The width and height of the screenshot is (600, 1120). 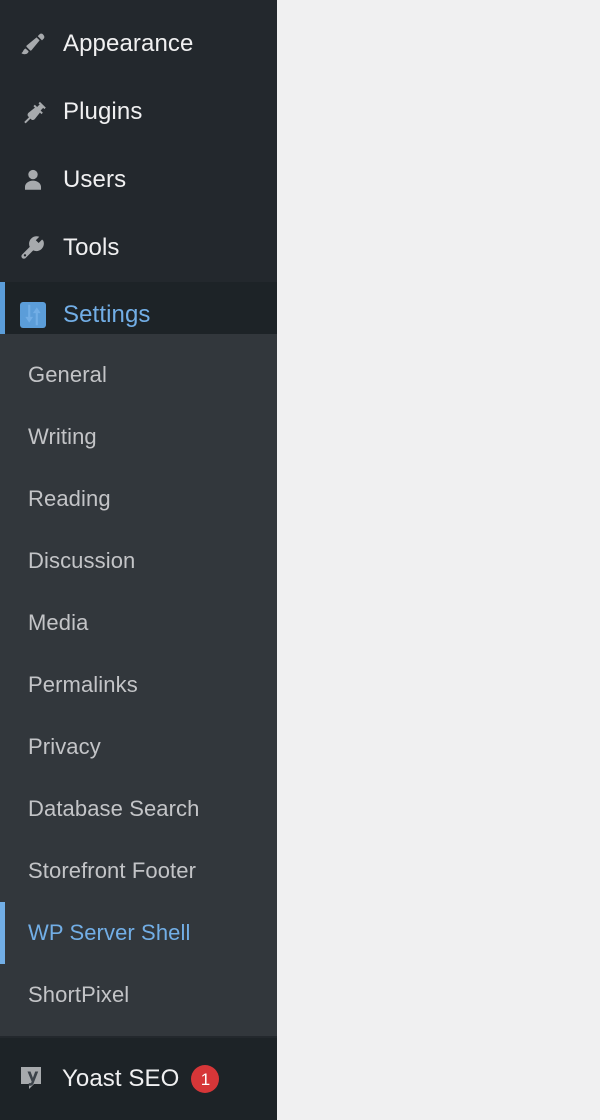 I want to click on submenu-item-storefront-footer: Storefront Footer, so click(x=138, y=871).